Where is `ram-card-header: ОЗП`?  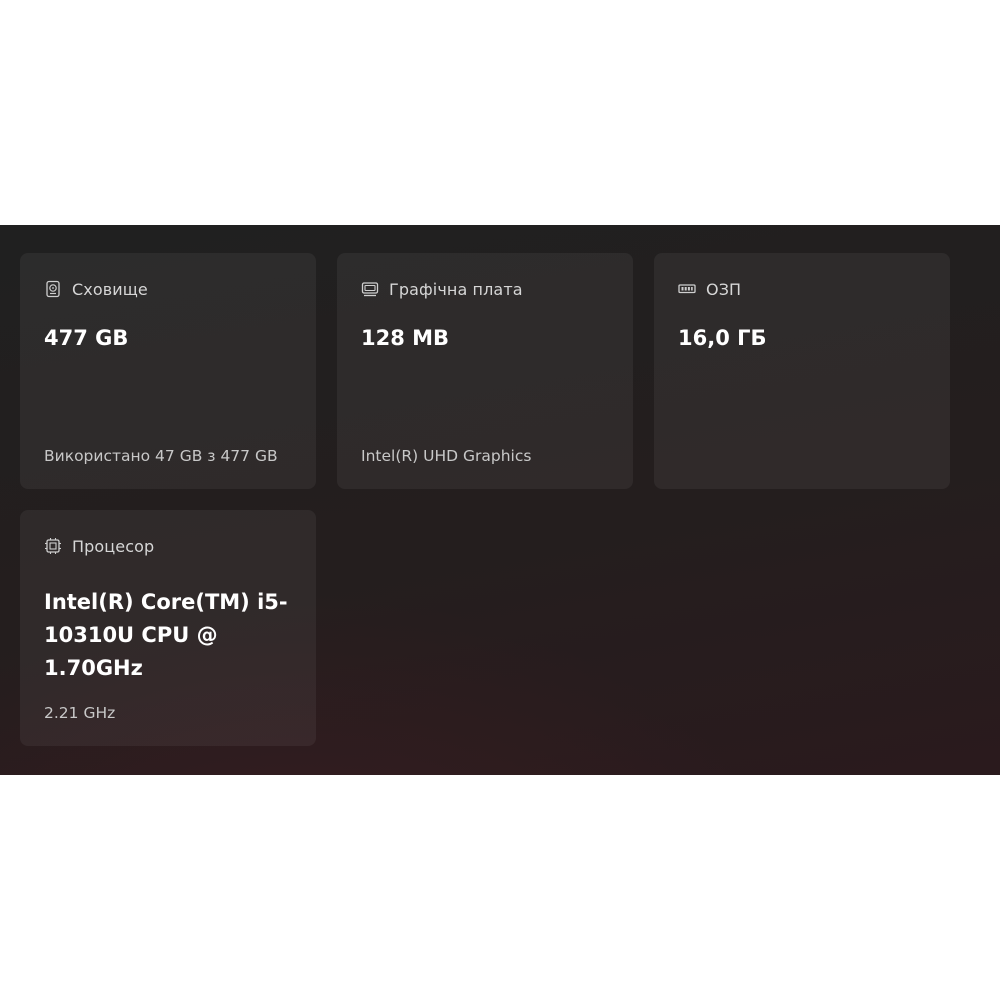 ram-card-header: ОЗП is located at coordinates (709, 289).